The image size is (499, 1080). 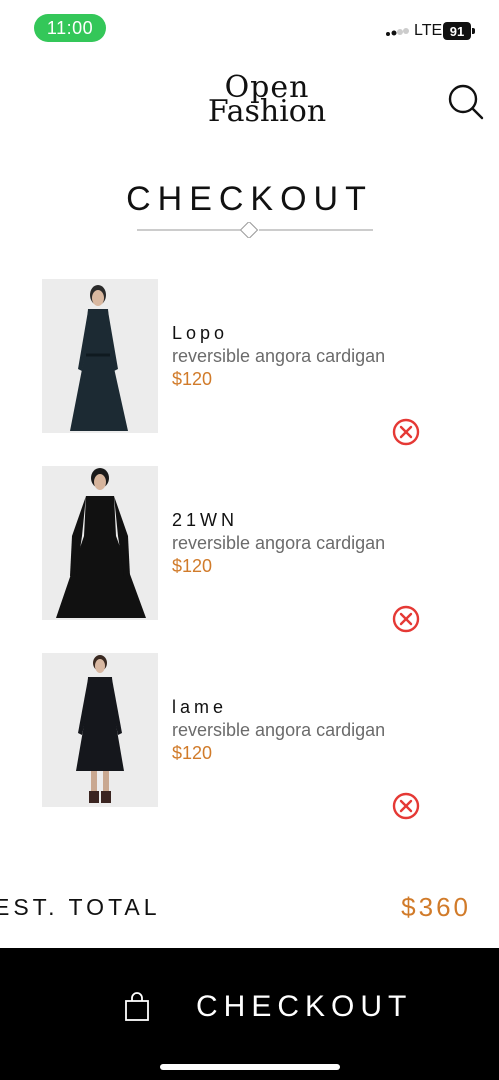 What do you see at coordinates (465, 101) in the screenshot?
I see `search-icon` at bounding box center [465, 101].